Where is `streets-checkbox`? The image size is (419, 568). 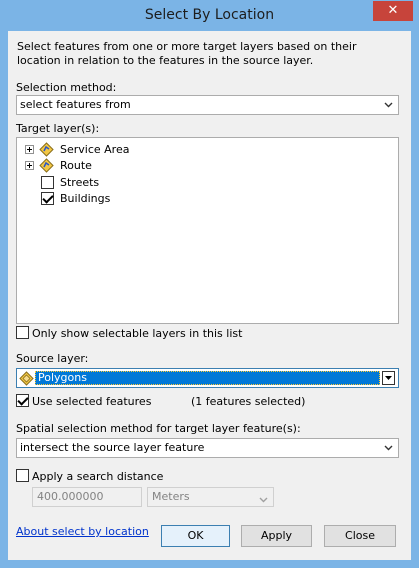
streets-checkbox is located at coordinates (47, 182).